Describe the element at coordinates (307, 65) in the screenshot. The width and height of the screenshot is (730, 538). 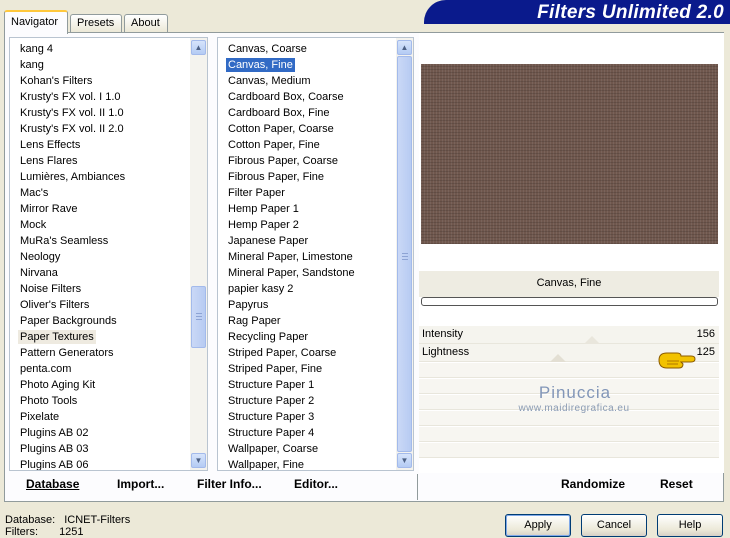
I see `filter-item: Canvas, Fine` at that location.